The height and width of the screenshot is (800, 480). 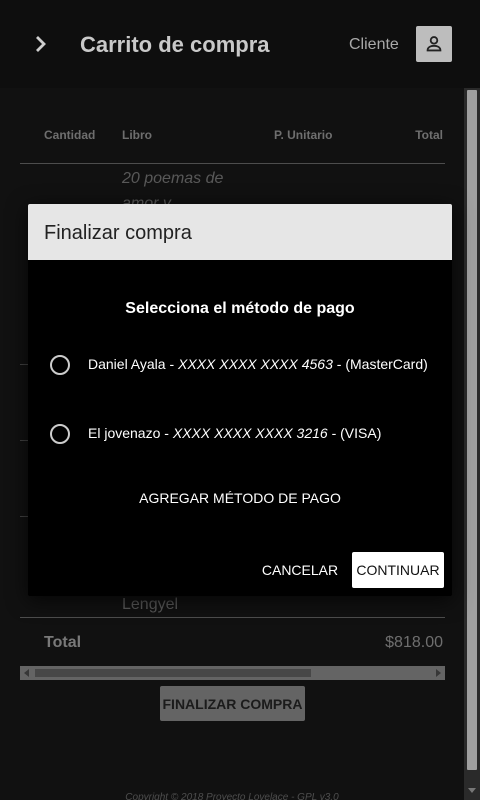 I want to click on card-number: XXXX XXXX XXXX 4563, so click(x=255, y=364).